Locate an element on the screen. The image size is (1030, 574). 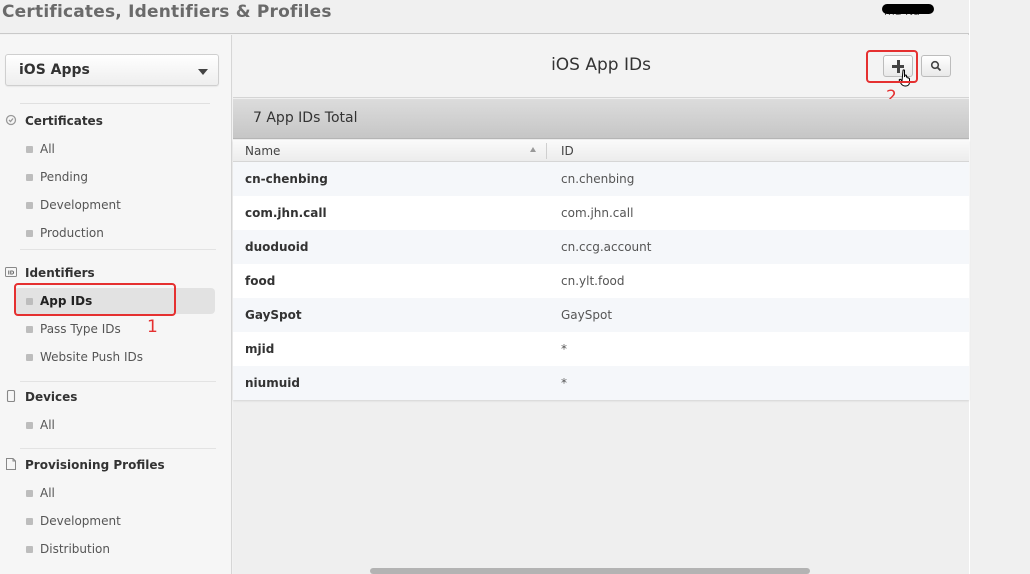
sidebar-item-label: Distribution is located at coordinates (75, 549).